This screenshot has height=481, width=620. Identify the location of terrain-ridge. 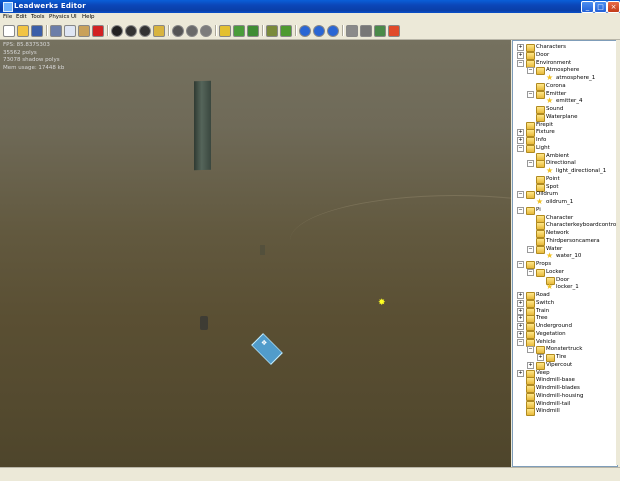
(400, 240).